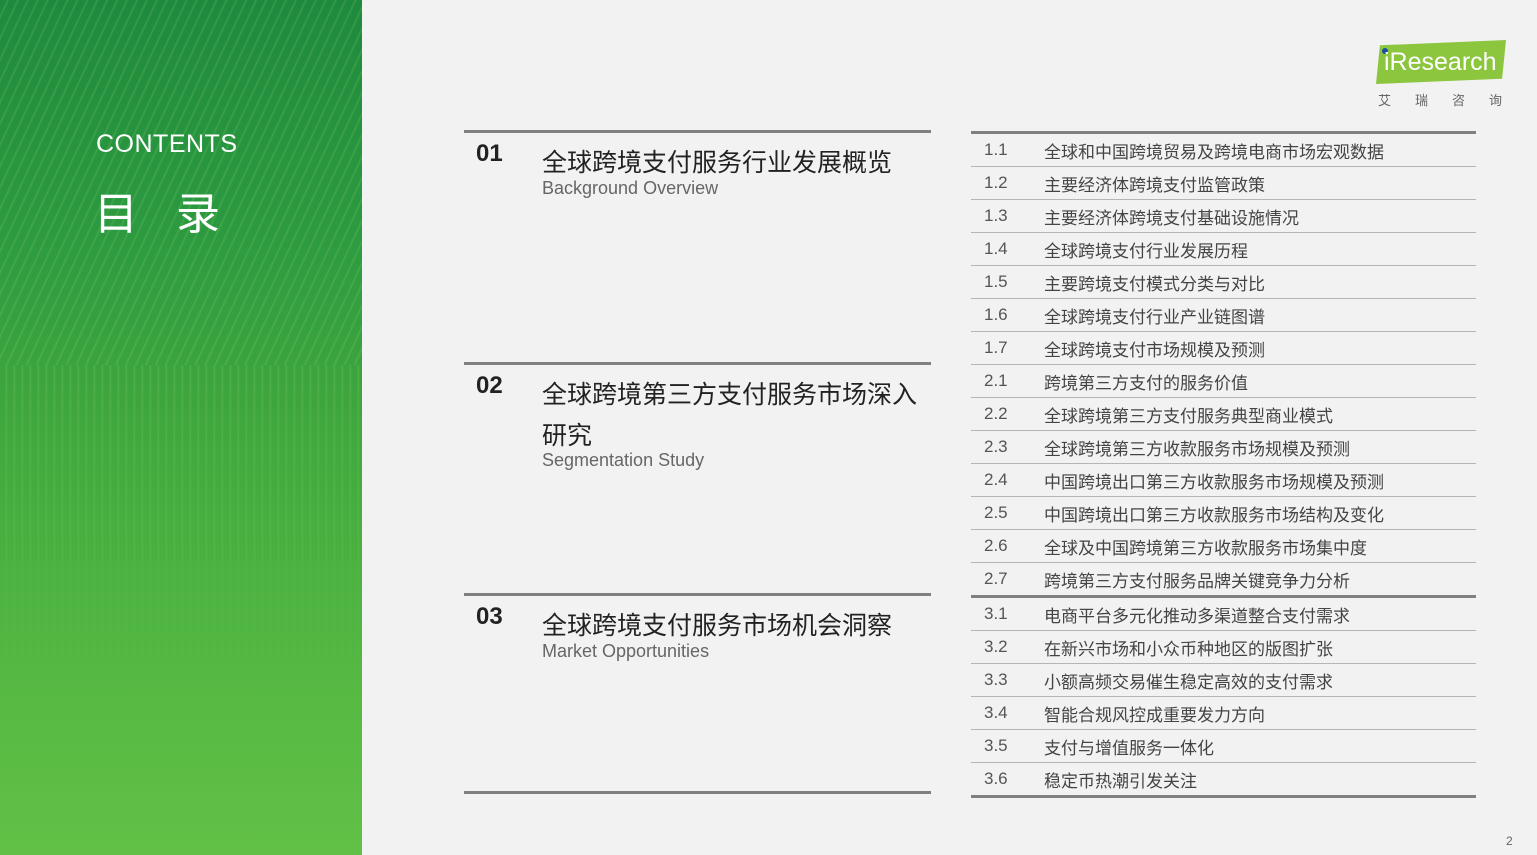  Describe the element at coordinates (1197, 581) in the screenshot. I see `toc-item-title: 跨境第三方支付服务品牌关键竞争力分析` at that location.